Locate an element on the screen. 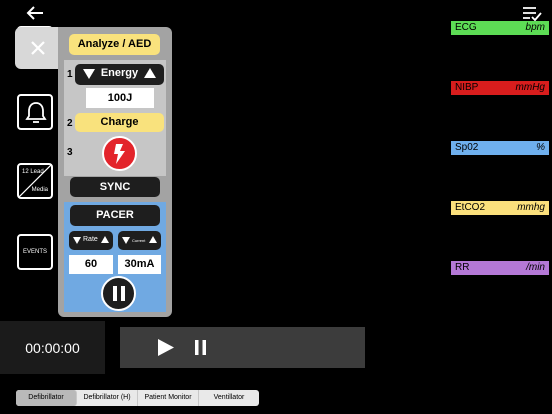  bell-icon is located at coordinates (36, 112).